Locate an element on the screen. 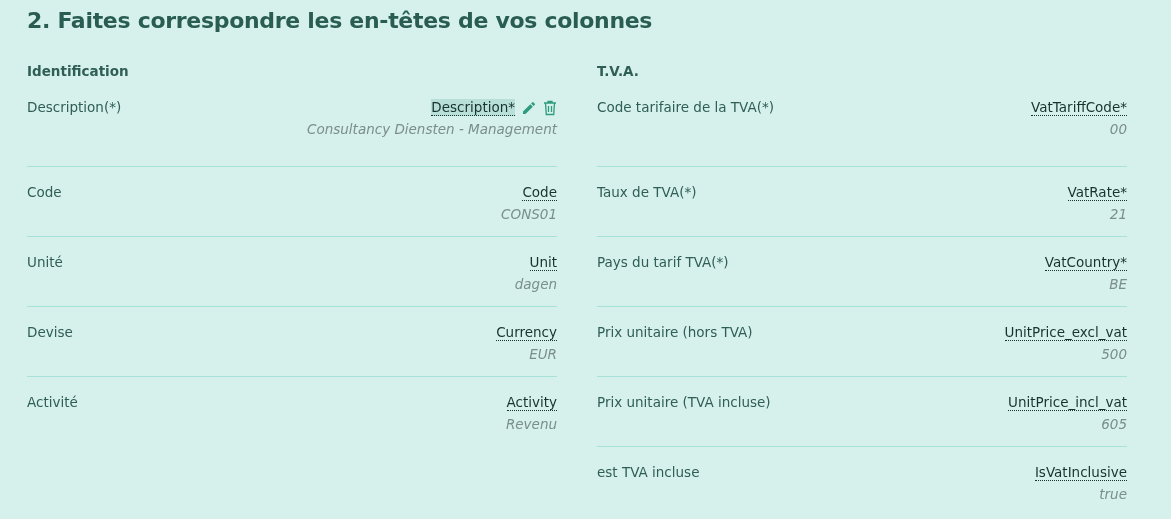 The width and height of the screenshot is (1171, 519). sample-value: 500 is located at coordinates (1114, 354).